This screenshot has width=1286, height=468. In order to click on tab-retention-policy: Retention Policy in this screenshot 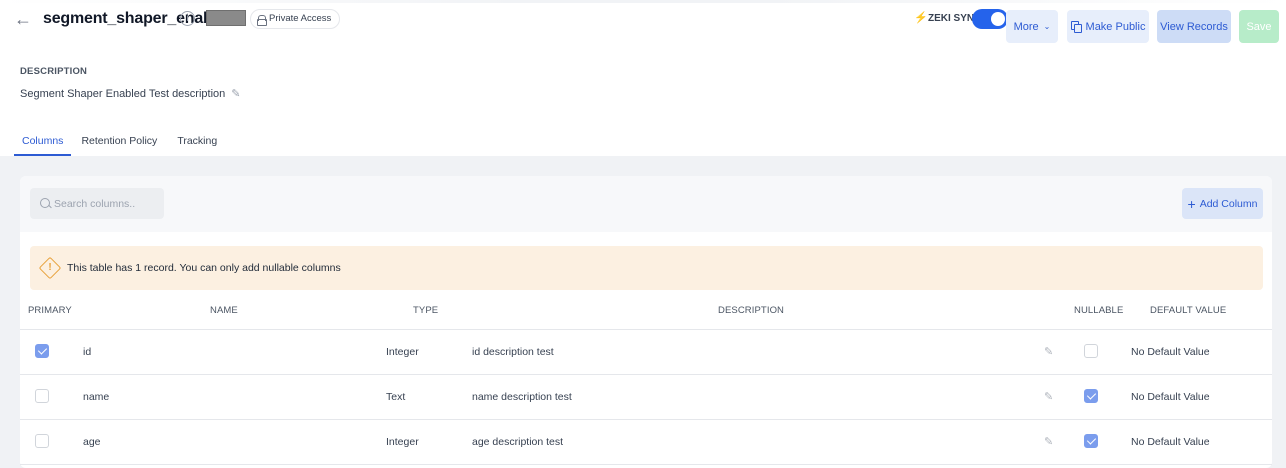, I will do `click(119, 145)`.